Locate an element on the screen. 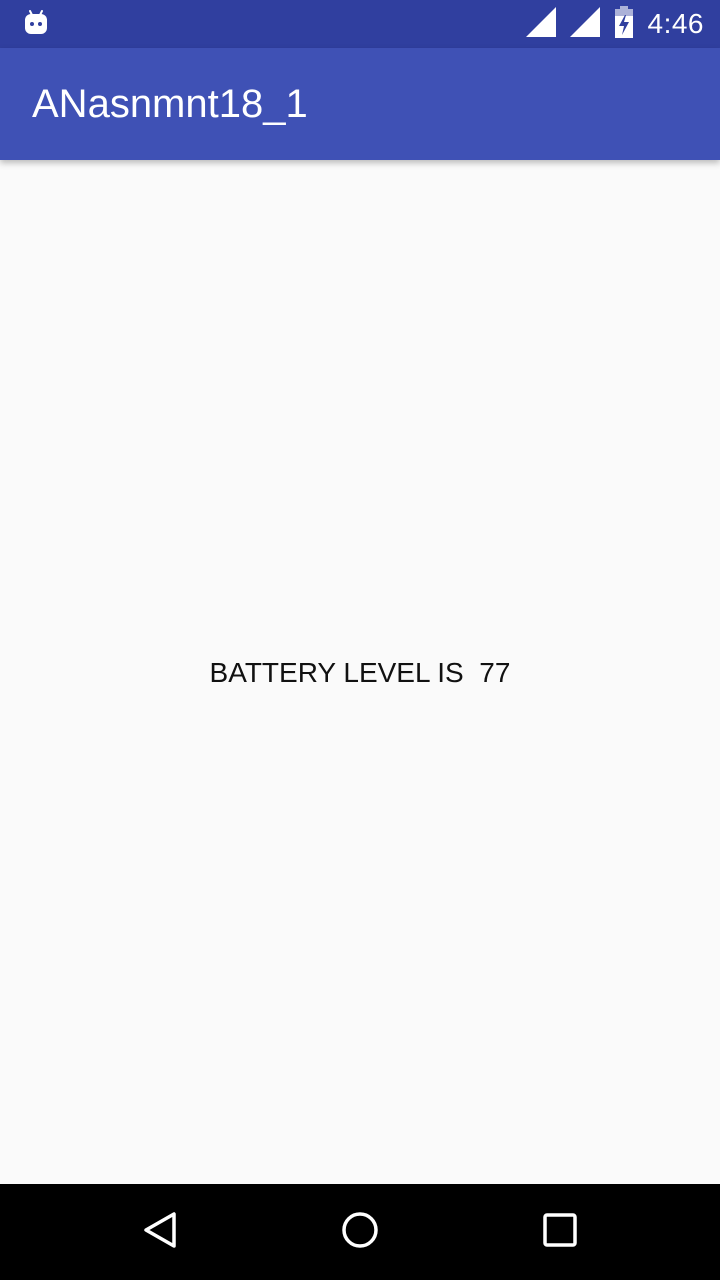 The image size is (720, 1280). home-icon is located at coordinates (360, 1232).